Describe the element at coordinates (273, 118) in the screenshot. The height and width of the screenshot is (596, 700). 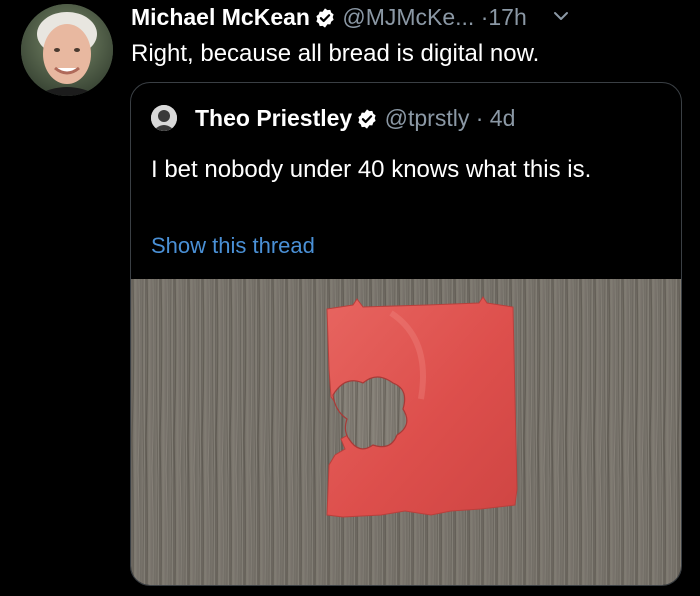
I see `quoted-author-name: Theo Priestley` at that location.